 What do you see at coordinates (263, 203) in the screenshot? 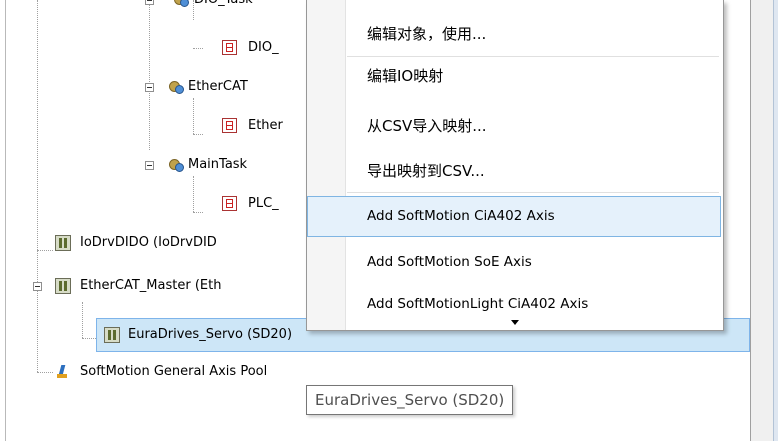
I see `tree-item-label: PLC_` at bounding box center [263, 203].